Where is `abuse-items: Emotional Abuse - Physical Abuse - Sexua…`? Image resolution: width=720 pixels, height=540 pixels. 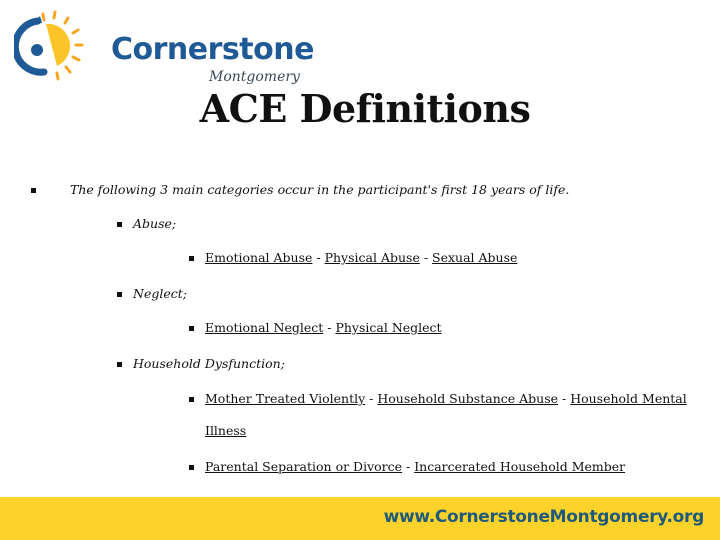 abuse-items: Emotional Abuse - Physical Abuse - Sexua… is located at coordinates (361, 257).